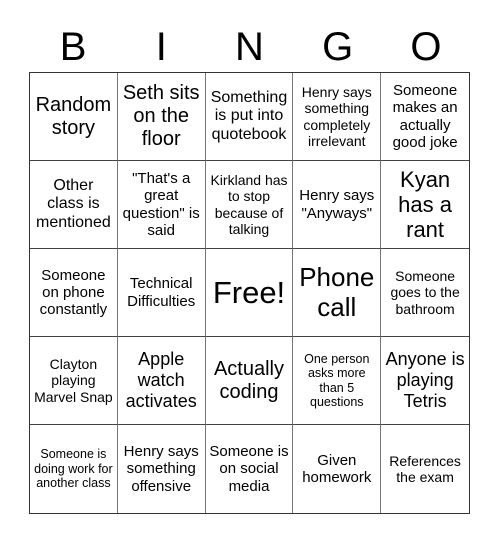 Image resolution: width=500 pixels, height=544 pixels. I want to click on bingo-cell: Technical Difficulties, so click(161, 293).